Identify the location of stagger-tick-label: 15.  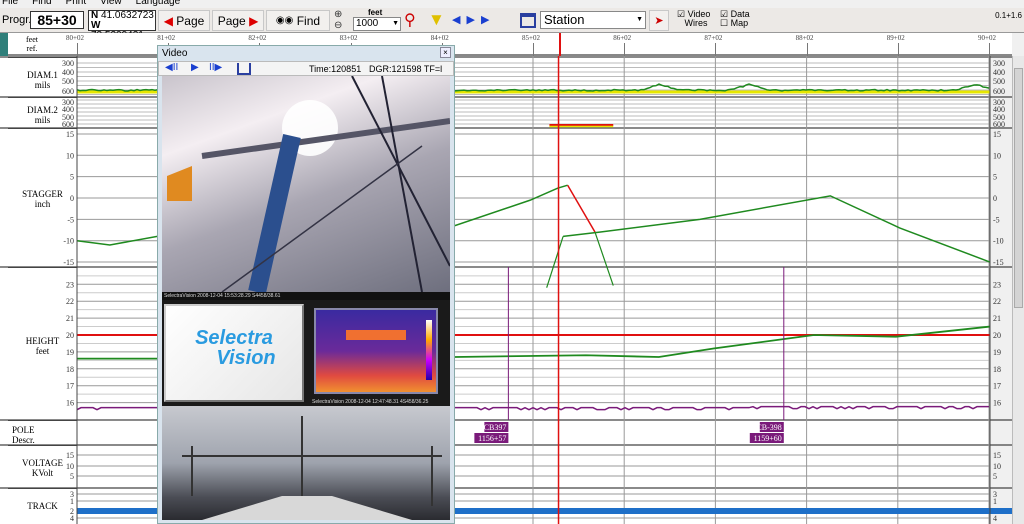
(70, 134).